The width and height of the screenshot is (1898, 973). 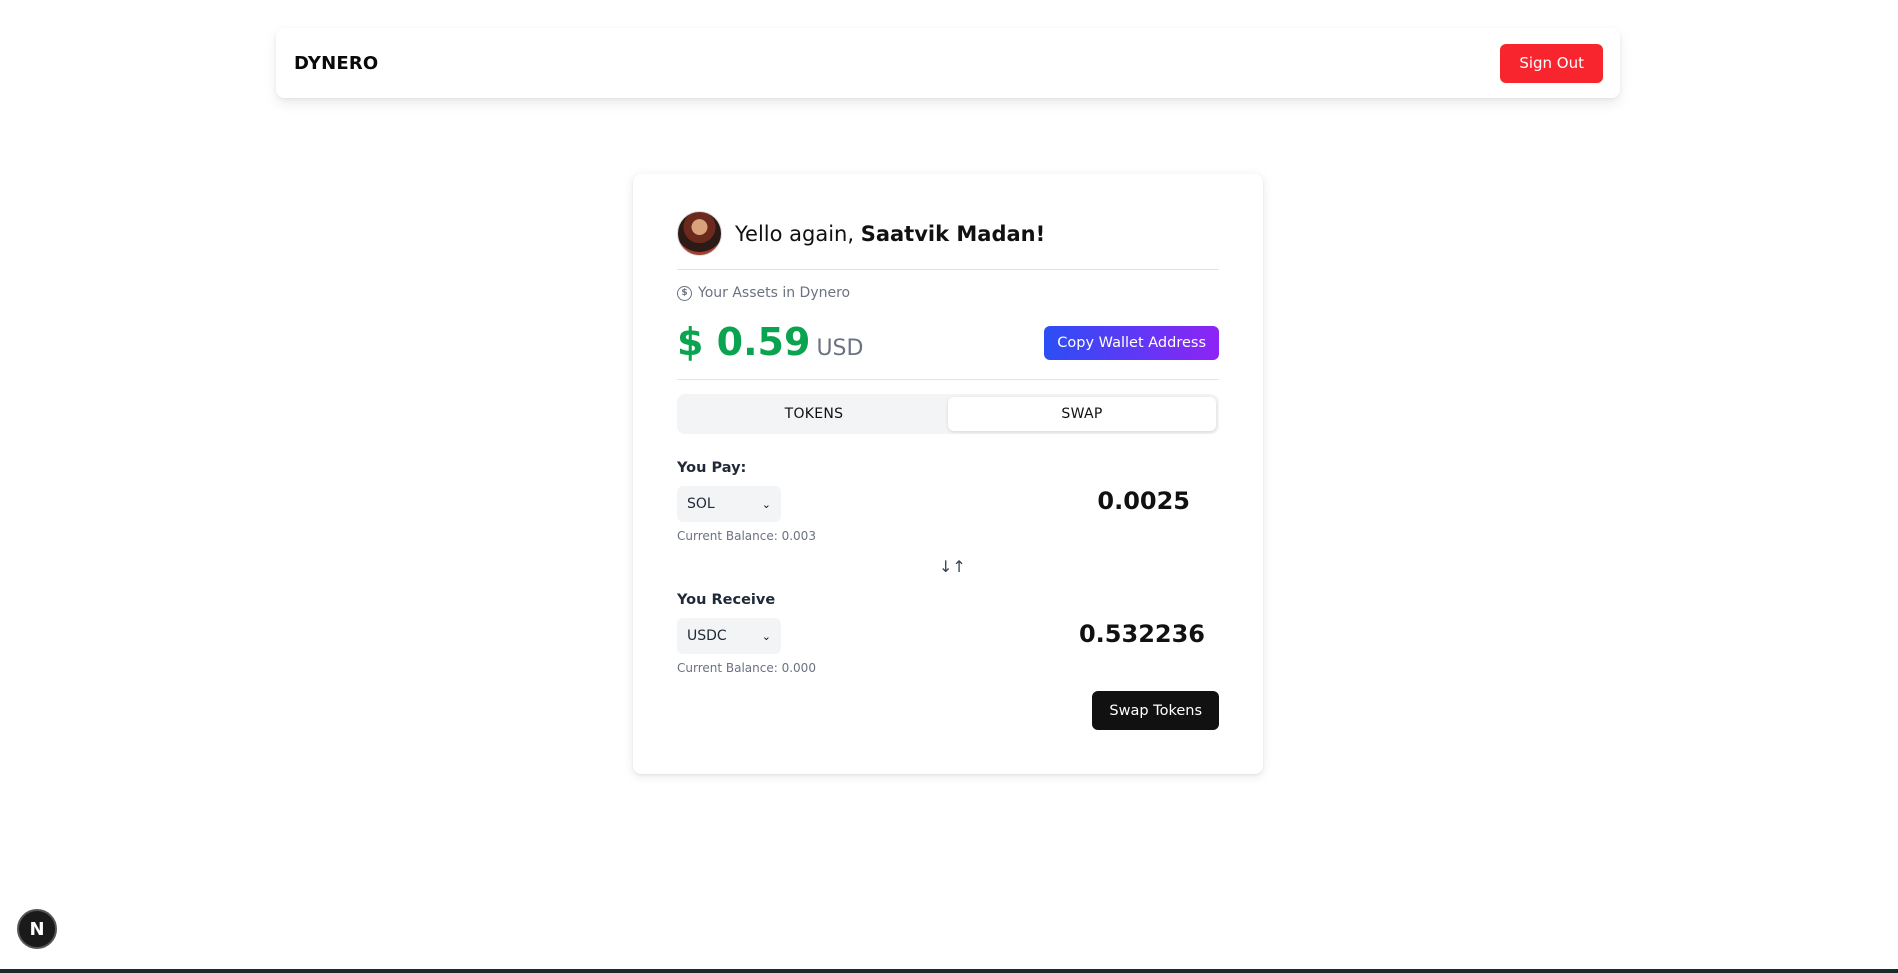 What do you see at coordinates (707, 636) in the screenshot?
I see `receive-token-value: USDC` at bounding box center [707, 636].